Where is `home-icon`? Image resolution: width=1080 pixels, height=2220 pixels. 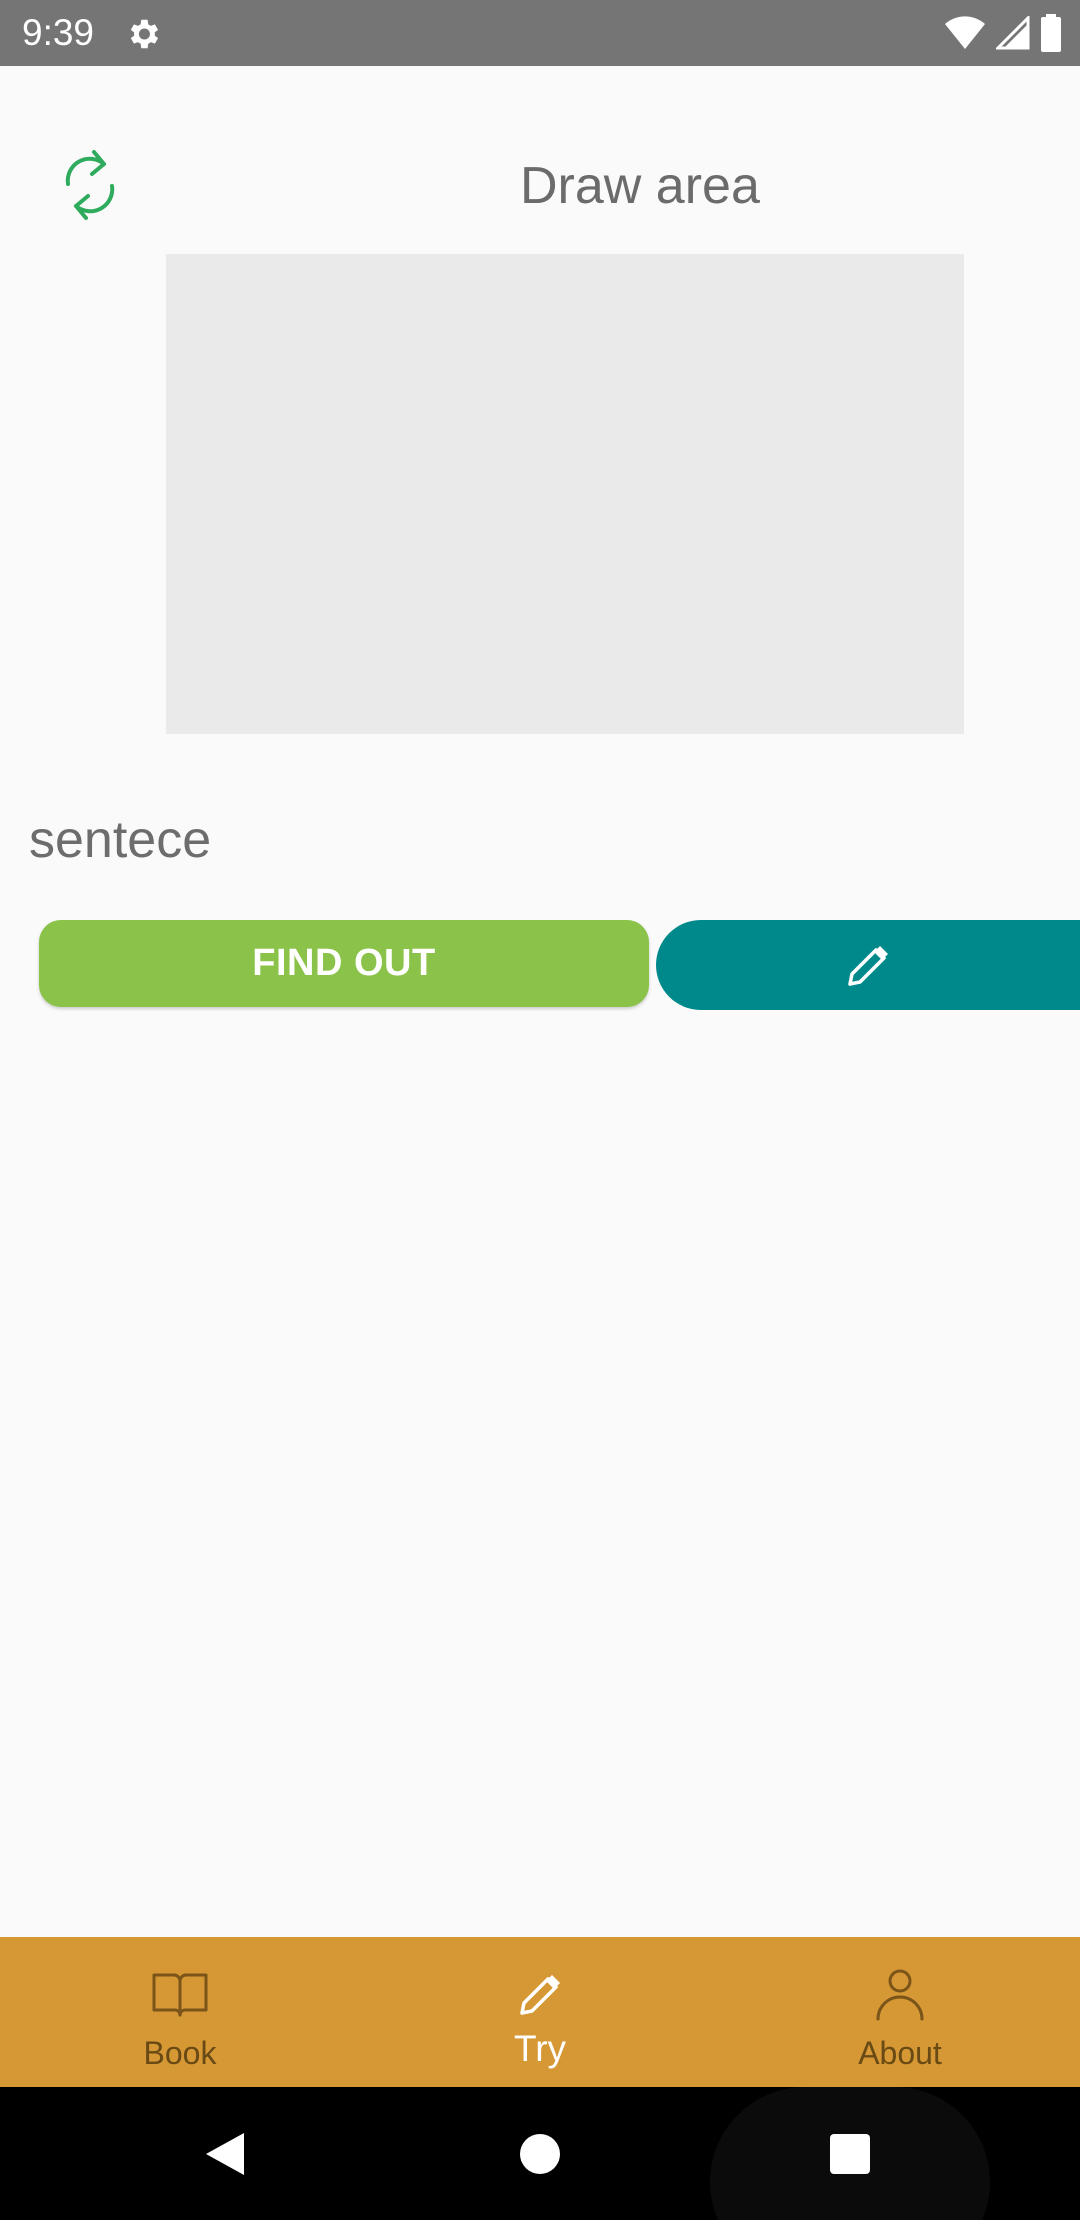 home-icon is located at coordinates (540, 2154).